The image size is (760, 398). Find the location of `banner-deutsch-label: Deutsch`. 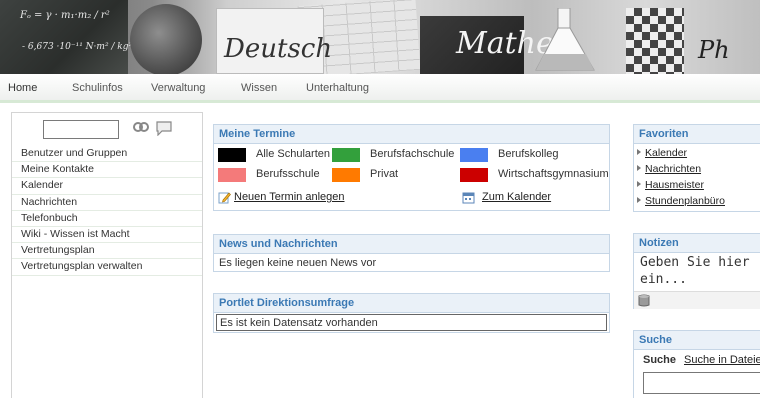

banner-deutsch-label: Deutsch is located at coordinates (278, 49).